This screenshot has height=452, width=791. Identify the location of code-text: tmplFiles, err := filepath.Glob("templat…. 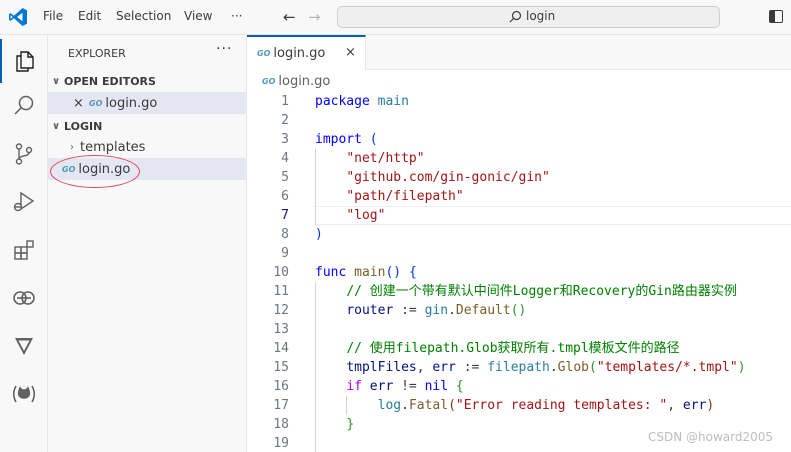
(546, 367).